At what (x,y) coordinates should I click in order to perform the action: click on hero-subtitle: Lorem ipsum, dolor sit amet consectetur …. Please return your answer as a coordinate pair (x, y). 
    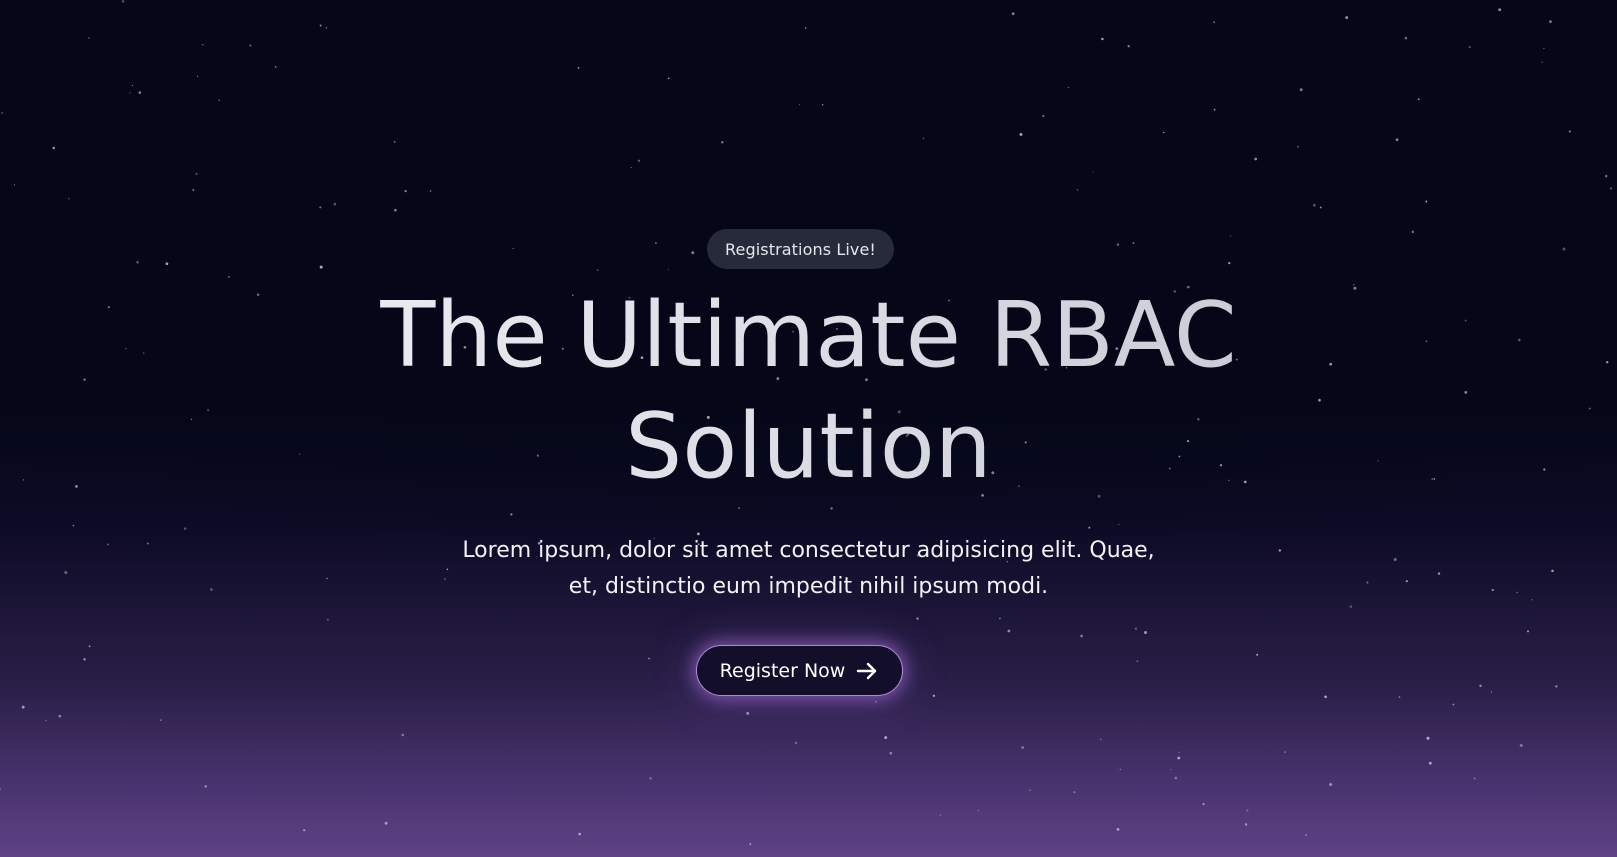
    Looking at the image, I should click on (808, 569).